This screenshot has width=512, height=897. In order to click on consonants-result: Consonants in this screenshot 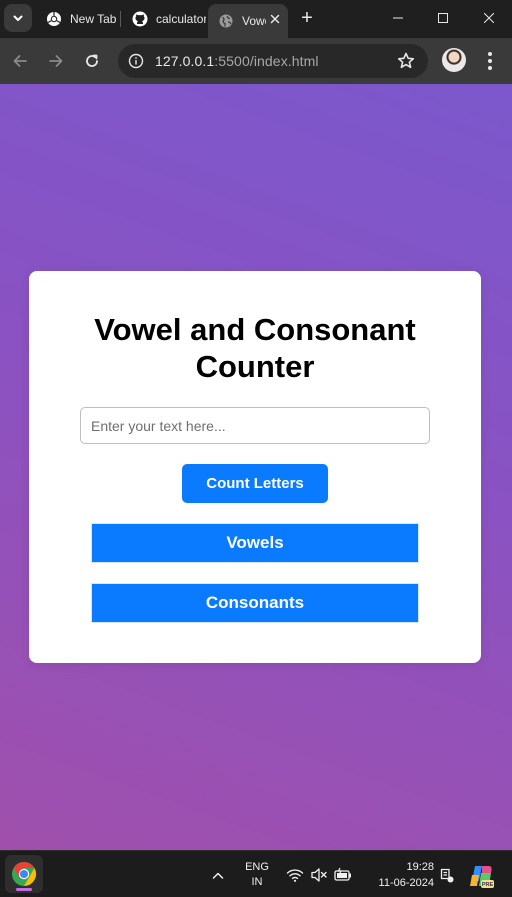, I will do `click(255, 603)`.